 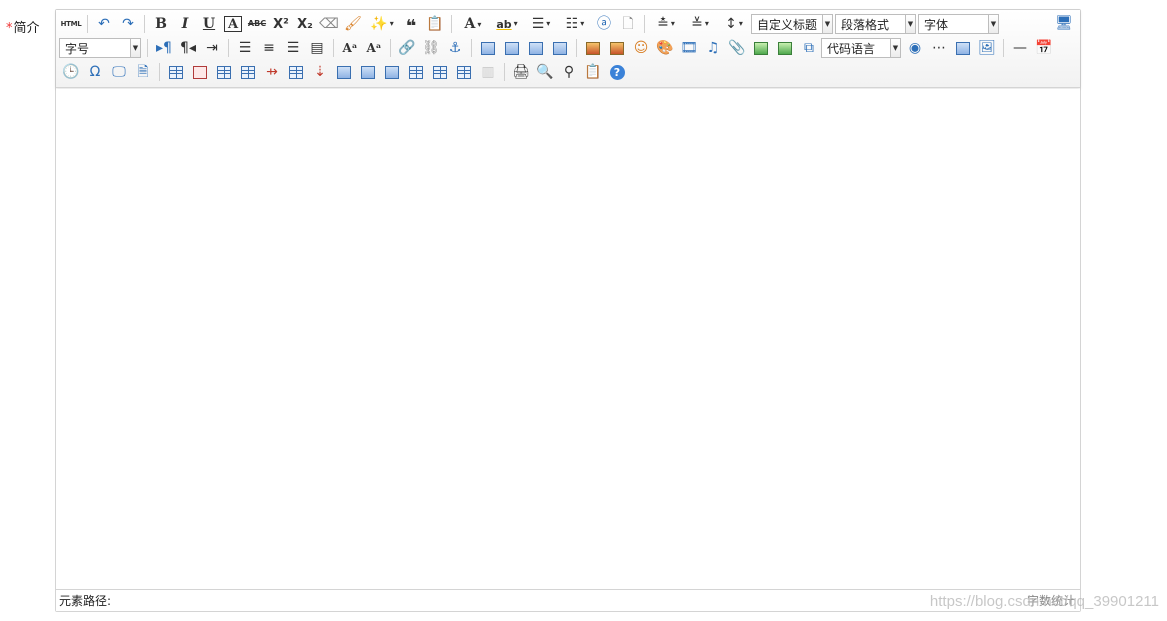 I want to click on auto-format-icon: ✨ ▾, so click(x=382, y=24).